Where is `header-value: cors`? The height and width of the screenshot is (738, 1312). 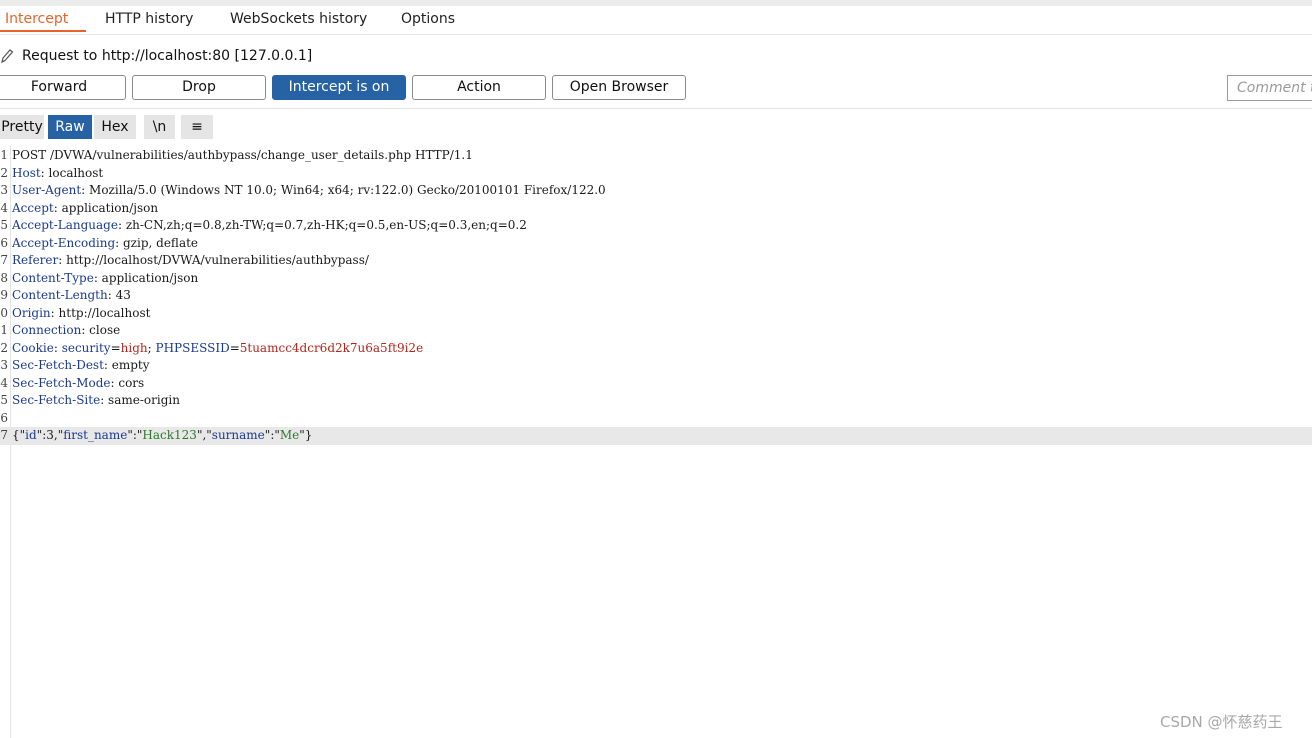 header-value: cors is located at coordinates (131, 382).